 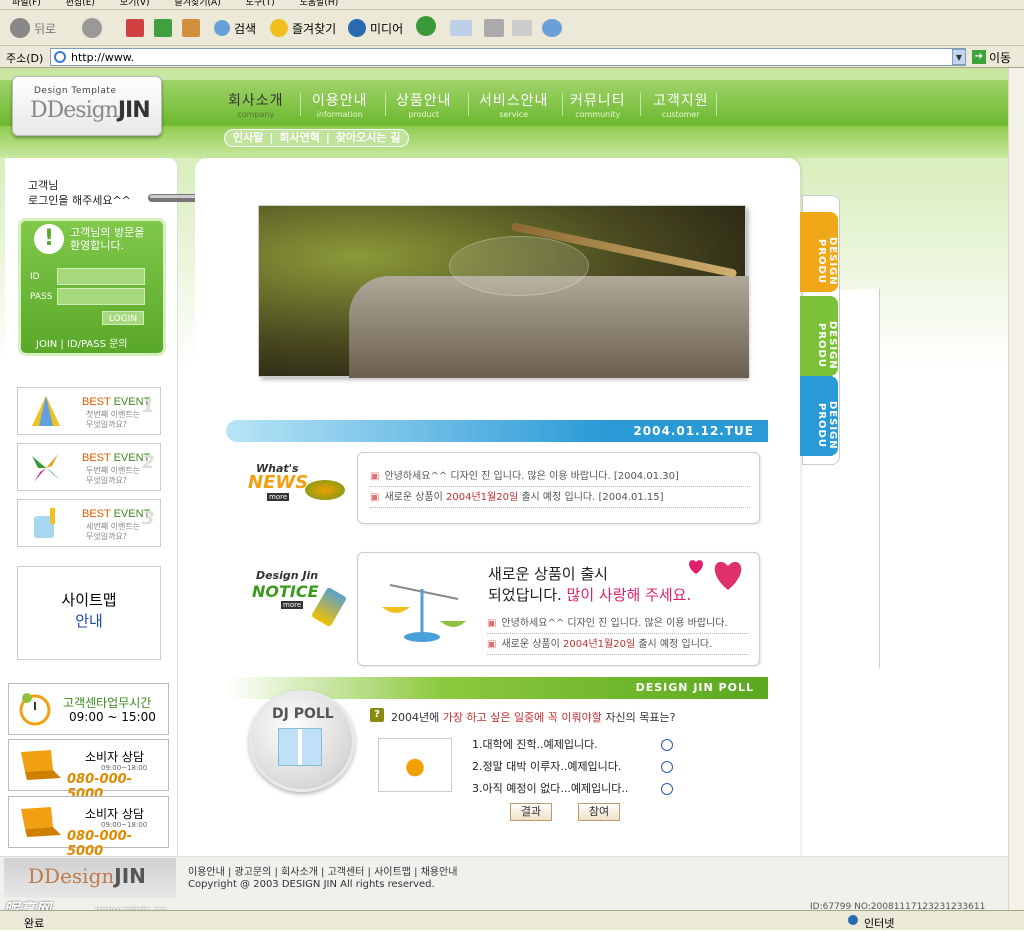 What do you see at coordinates (340, 104) in the screenshot?
I see `nav-information: 이용안내 information` at bounding box center [340, 104].